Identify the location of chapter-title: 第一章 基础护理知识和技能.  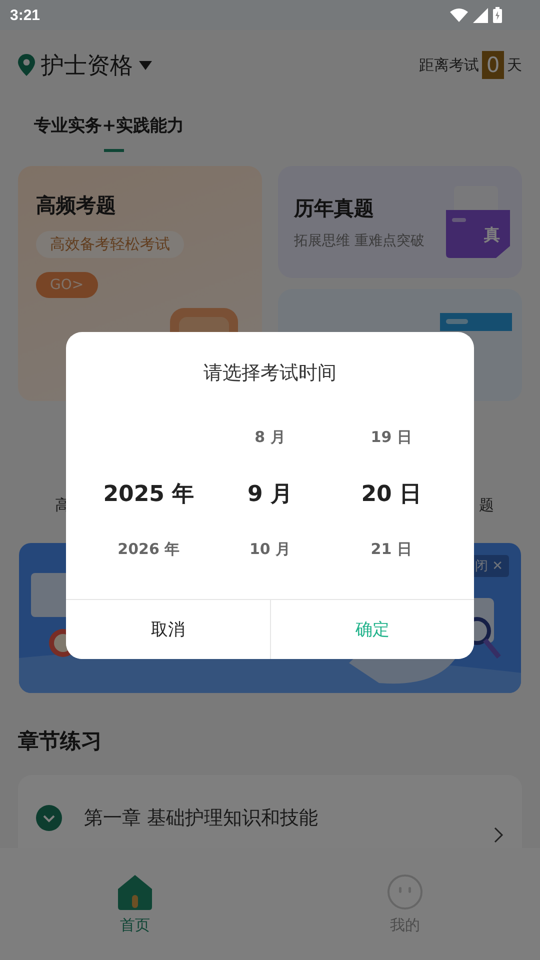
(201, 818).